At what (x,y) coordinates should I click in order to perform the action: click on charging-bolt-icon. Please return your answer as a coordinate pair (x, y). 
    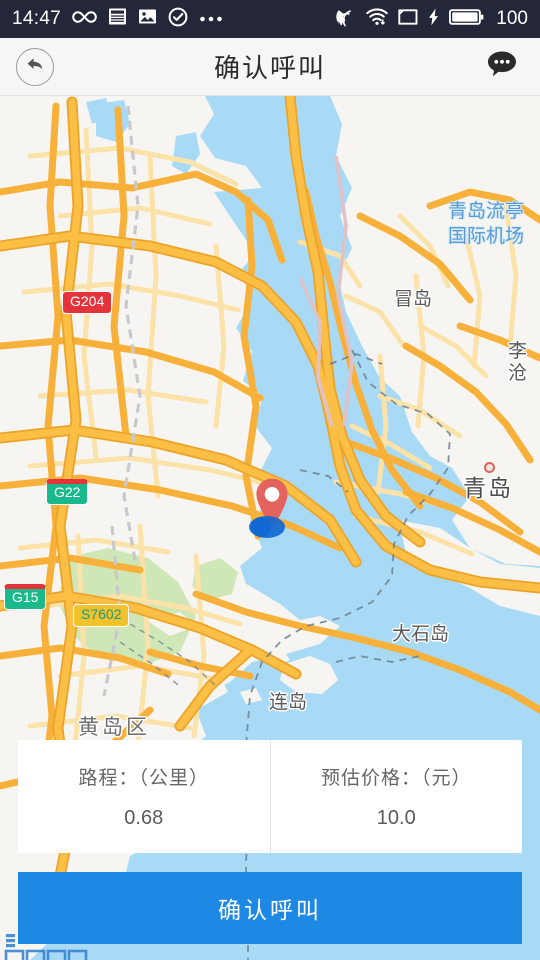
    Looking at the image, I should click on (433, 19).